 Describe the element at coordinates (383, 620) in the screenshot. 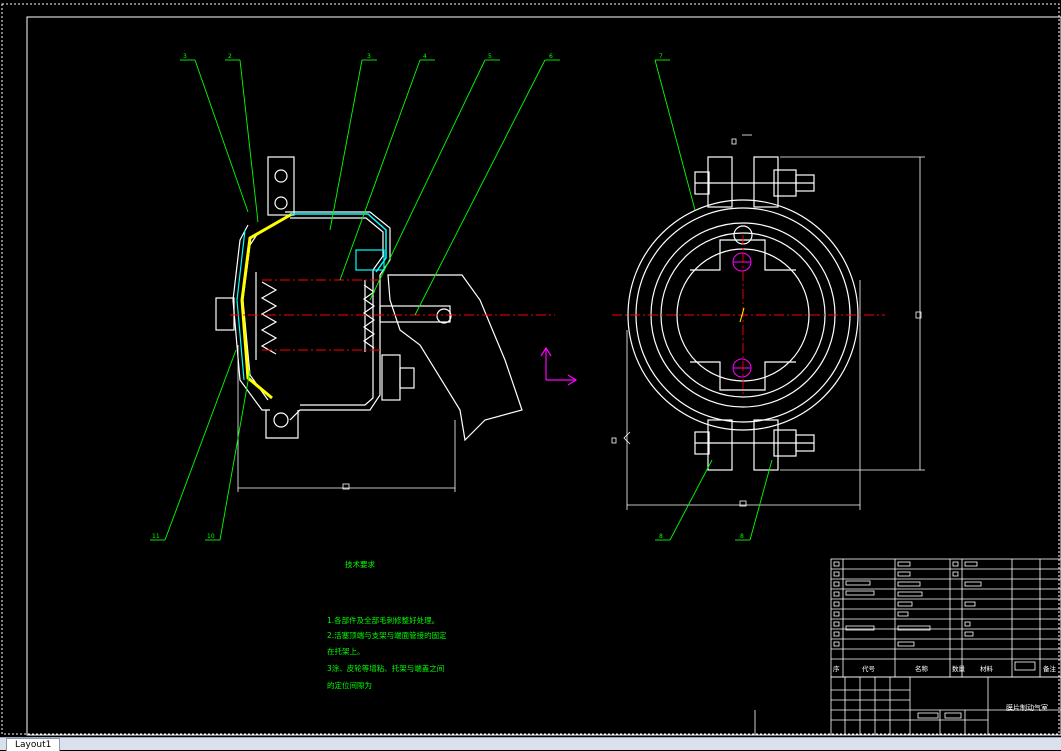

I see `tech-req-line-1: 1.各部件及全部毛刺修整好处理。` at that location.